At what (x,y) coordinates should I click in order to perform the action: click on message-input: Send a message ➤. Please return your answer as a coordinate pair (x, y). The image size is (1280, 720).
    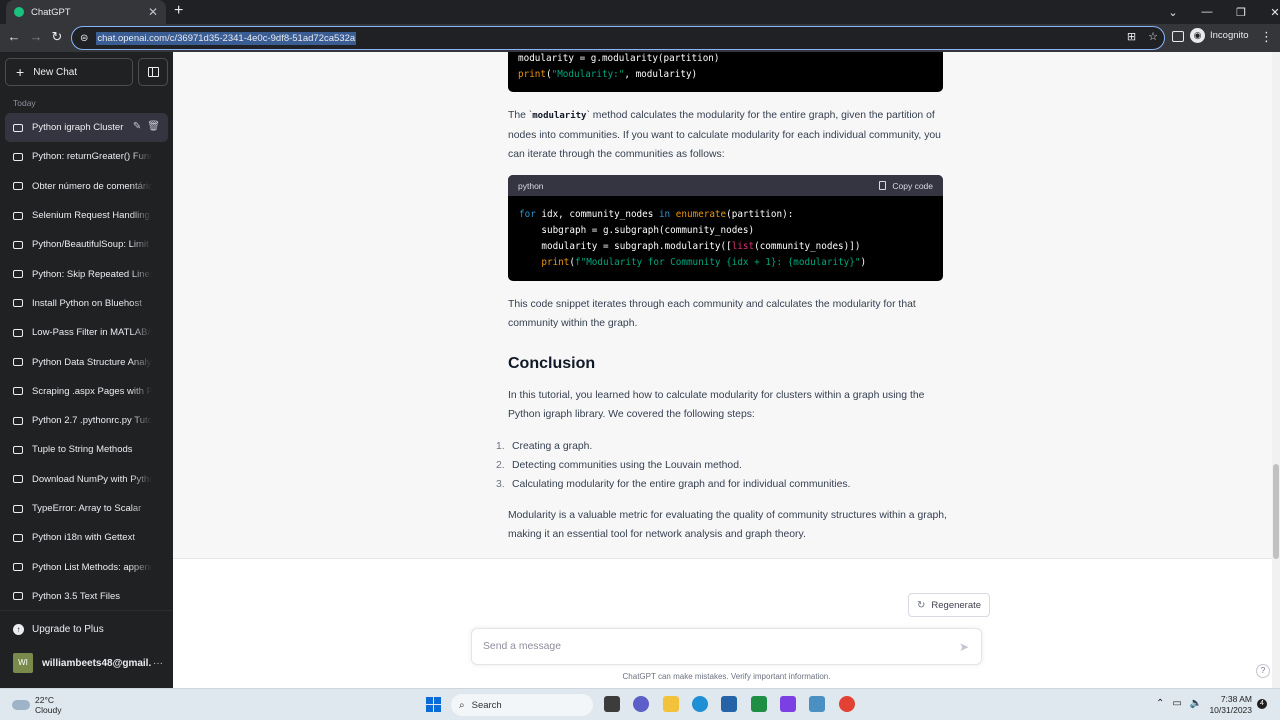
    Looking at the image, I should click on (726, 646).